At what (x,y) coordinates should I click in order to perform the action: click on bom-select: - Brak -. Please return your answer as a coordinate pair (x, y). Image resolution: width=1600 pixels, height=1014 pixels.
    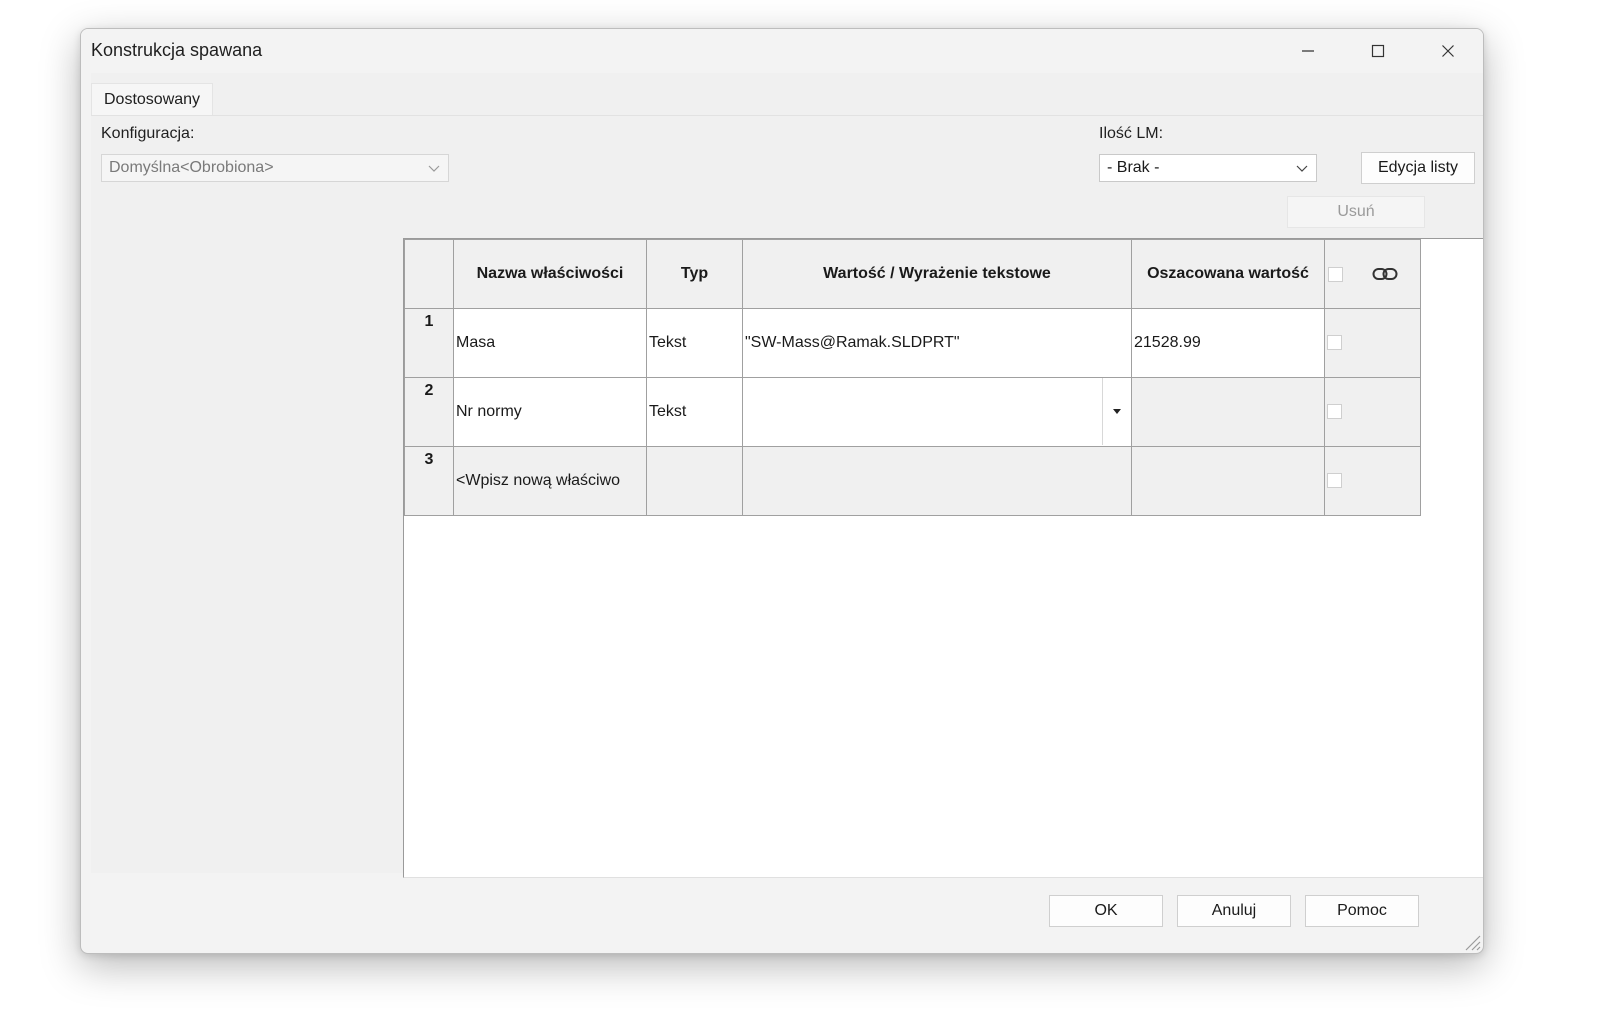
    Looking at the image, I should click on (1208, 168).